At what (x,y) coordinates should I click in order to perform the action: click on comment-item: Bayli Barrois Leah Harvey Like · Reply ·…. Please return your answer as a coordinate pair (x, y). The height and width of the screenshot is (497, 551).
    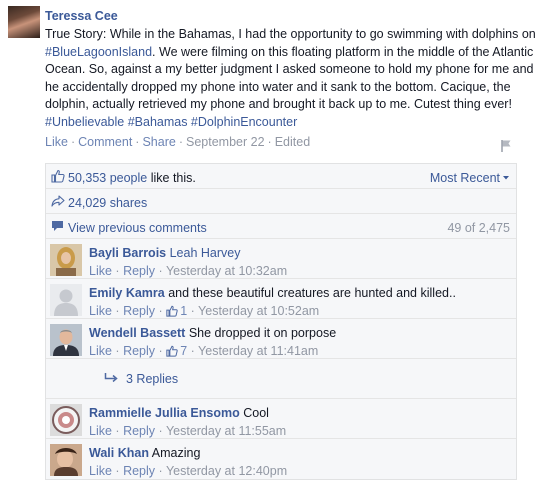
    Looking at the image, I should click on (281, 259).